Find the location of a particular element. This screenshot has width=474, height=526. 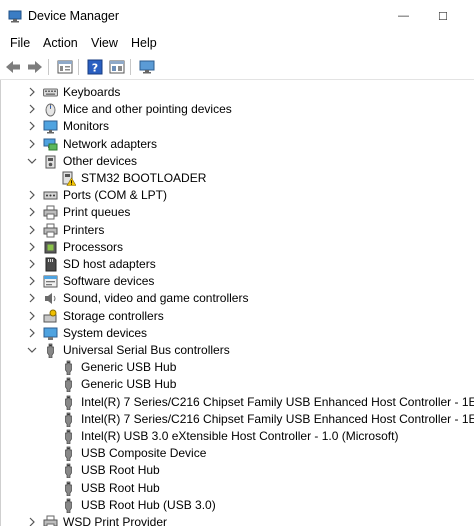

device-manager-icon is located at coordinates (15, 16).